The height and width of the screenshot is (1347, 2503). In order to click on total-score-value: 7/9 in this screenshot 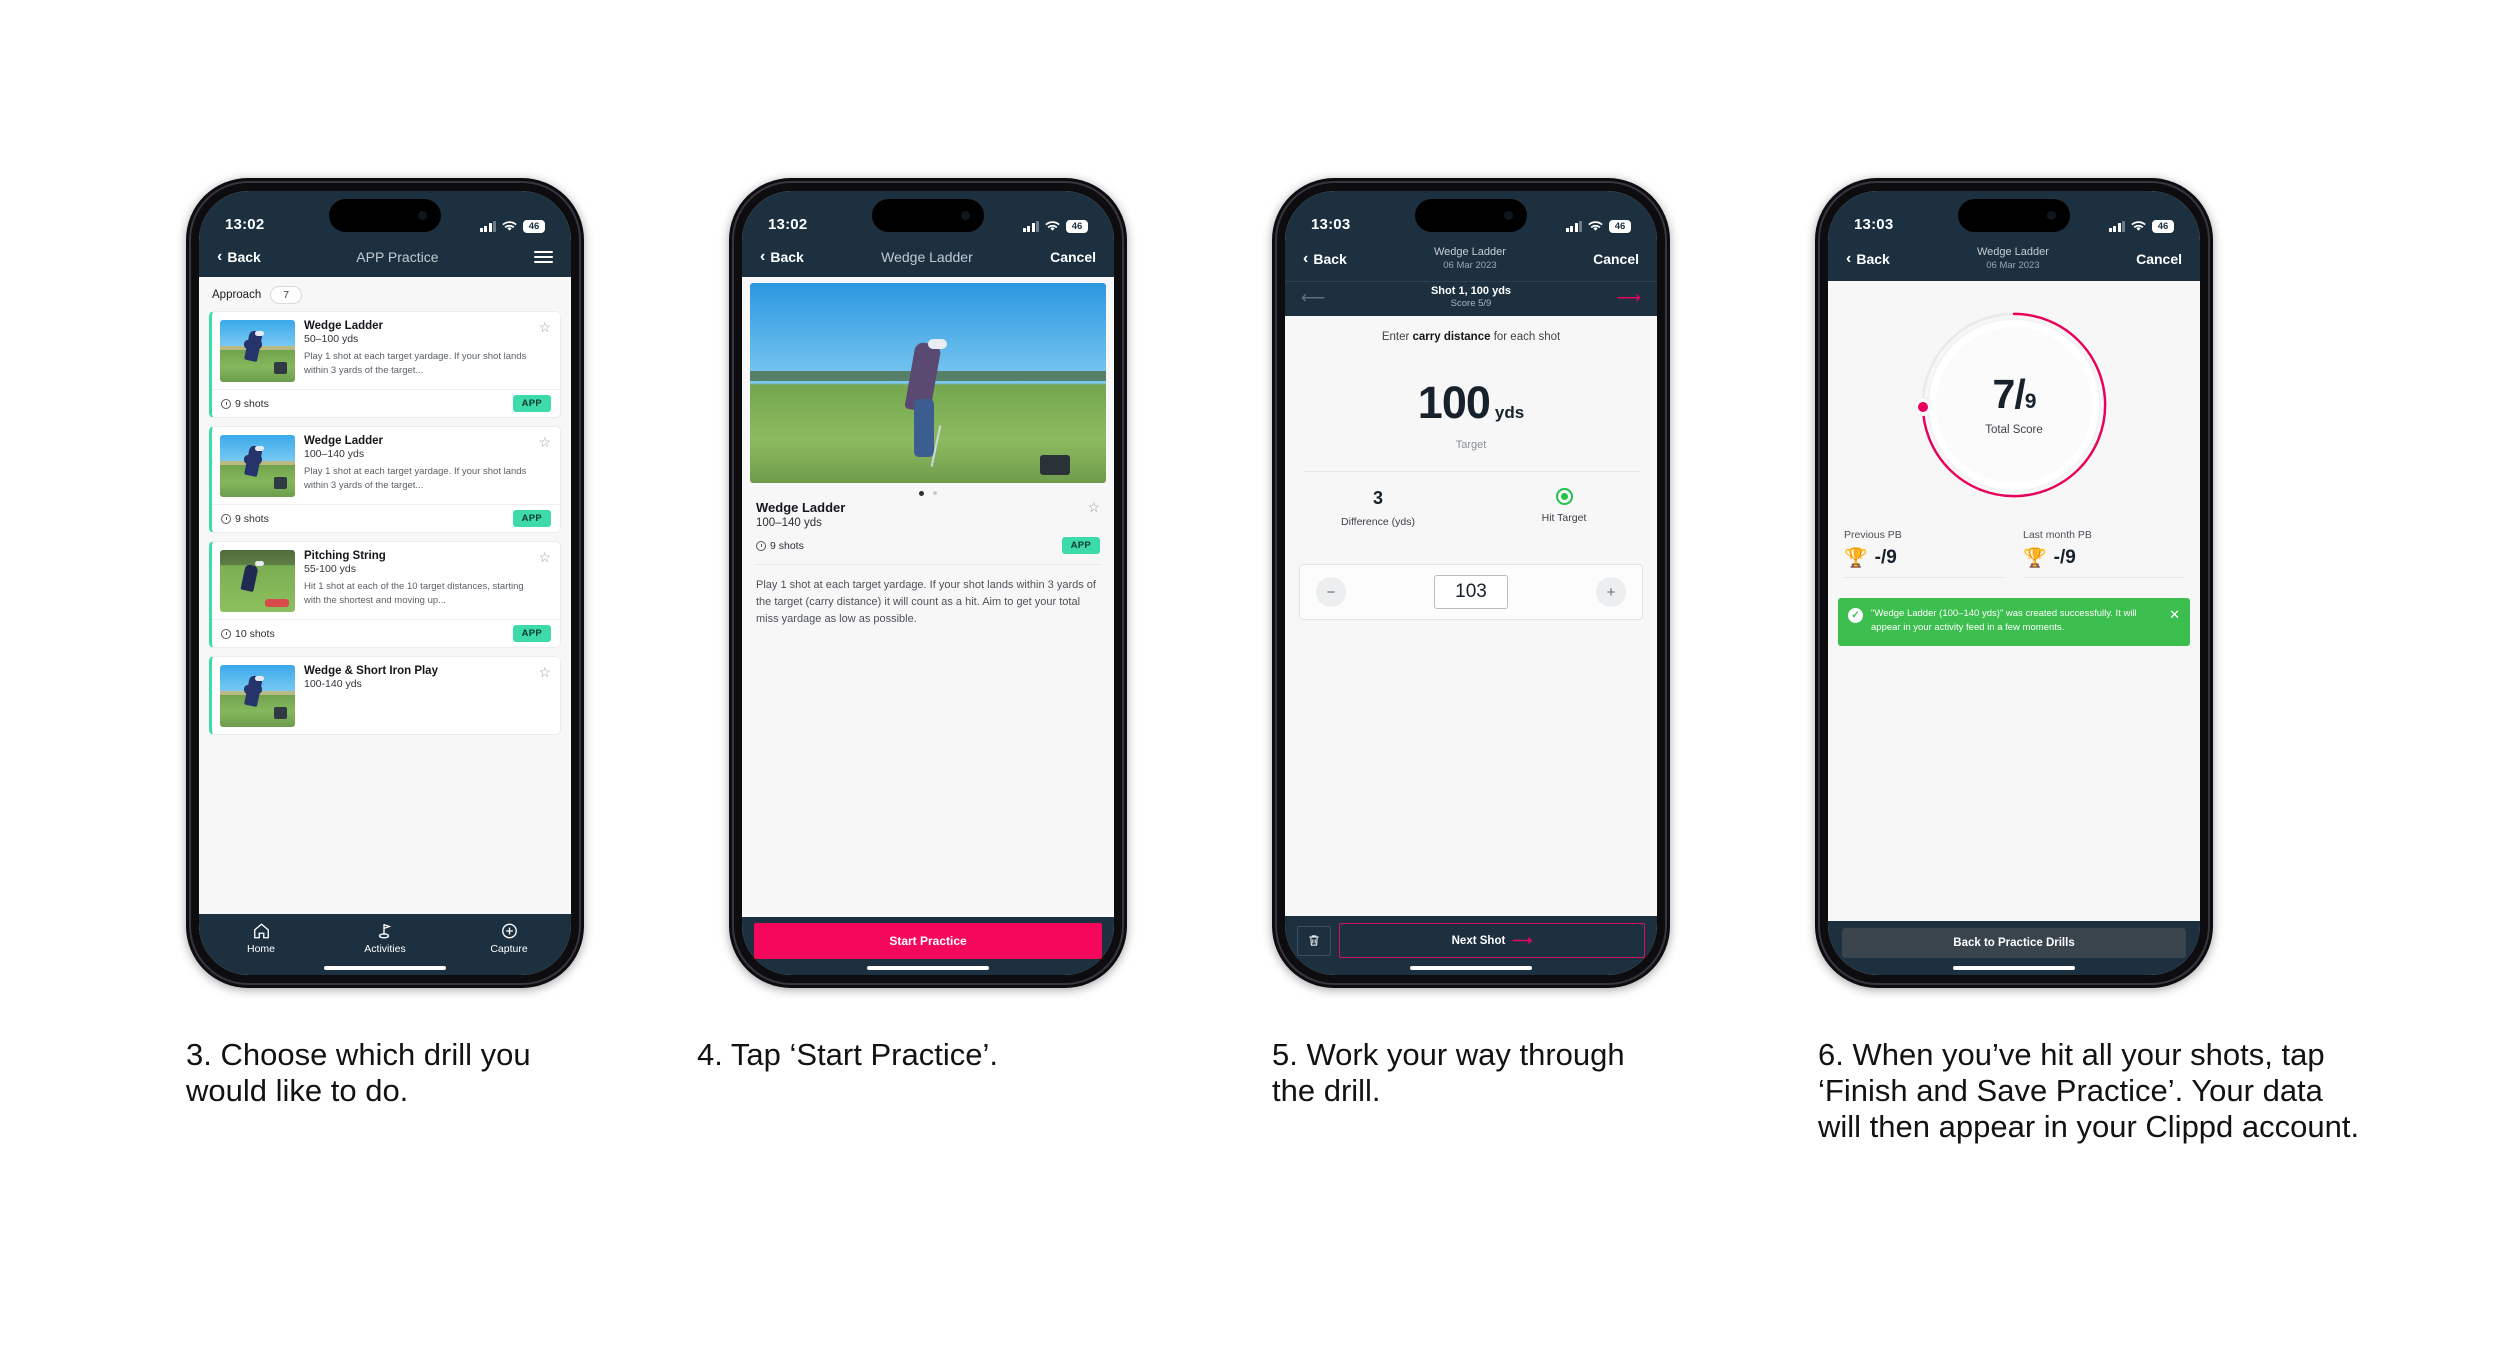, I will do `click(2015, 394)`.